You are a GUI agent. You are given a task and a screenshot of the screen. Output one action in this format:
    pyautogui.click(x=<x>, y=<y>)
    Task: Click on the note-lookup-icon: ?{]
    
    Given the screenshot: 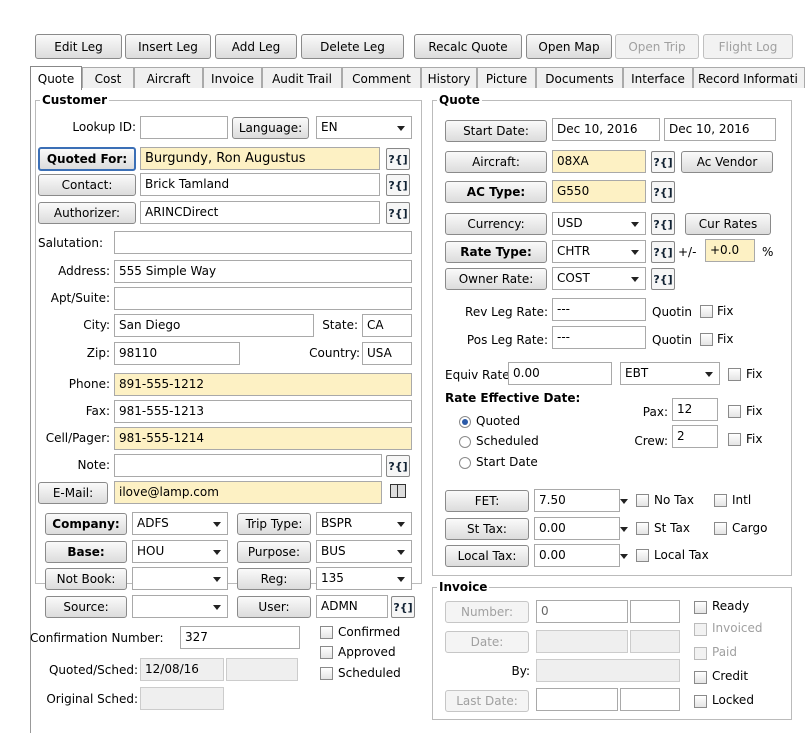 What is the action you would take?
    pyautogui.click(x=398, y=466)
    